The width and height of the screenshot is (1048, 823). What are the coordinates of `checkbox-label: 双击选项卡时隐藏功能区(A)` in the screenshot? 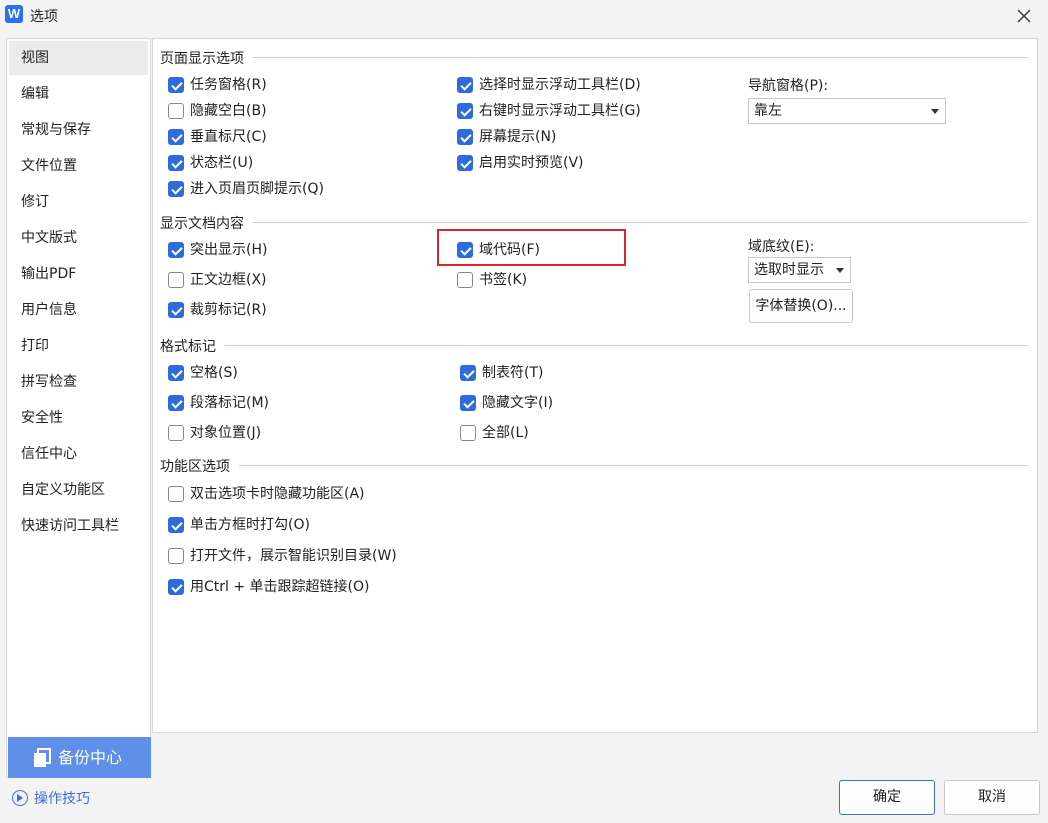 It's located at (277, 494).